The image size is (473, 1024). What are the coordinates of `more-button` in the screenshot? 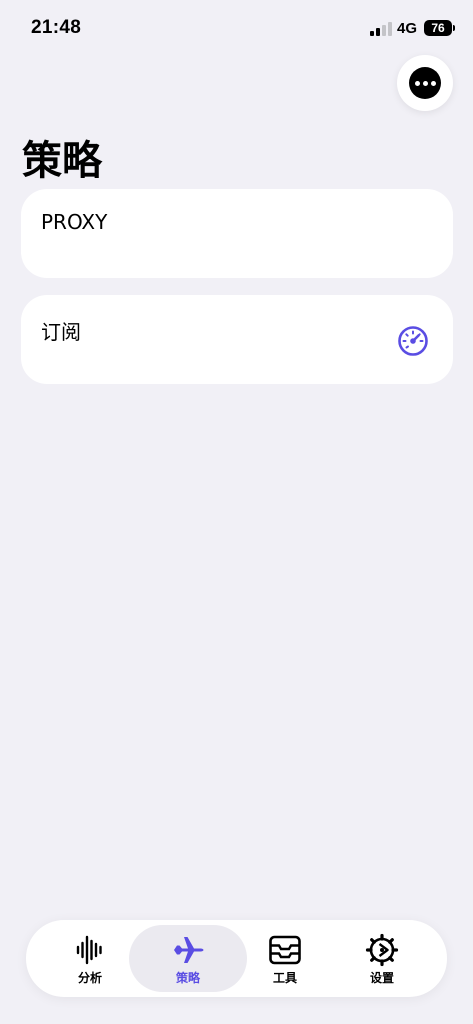 It's located at (425, 83).